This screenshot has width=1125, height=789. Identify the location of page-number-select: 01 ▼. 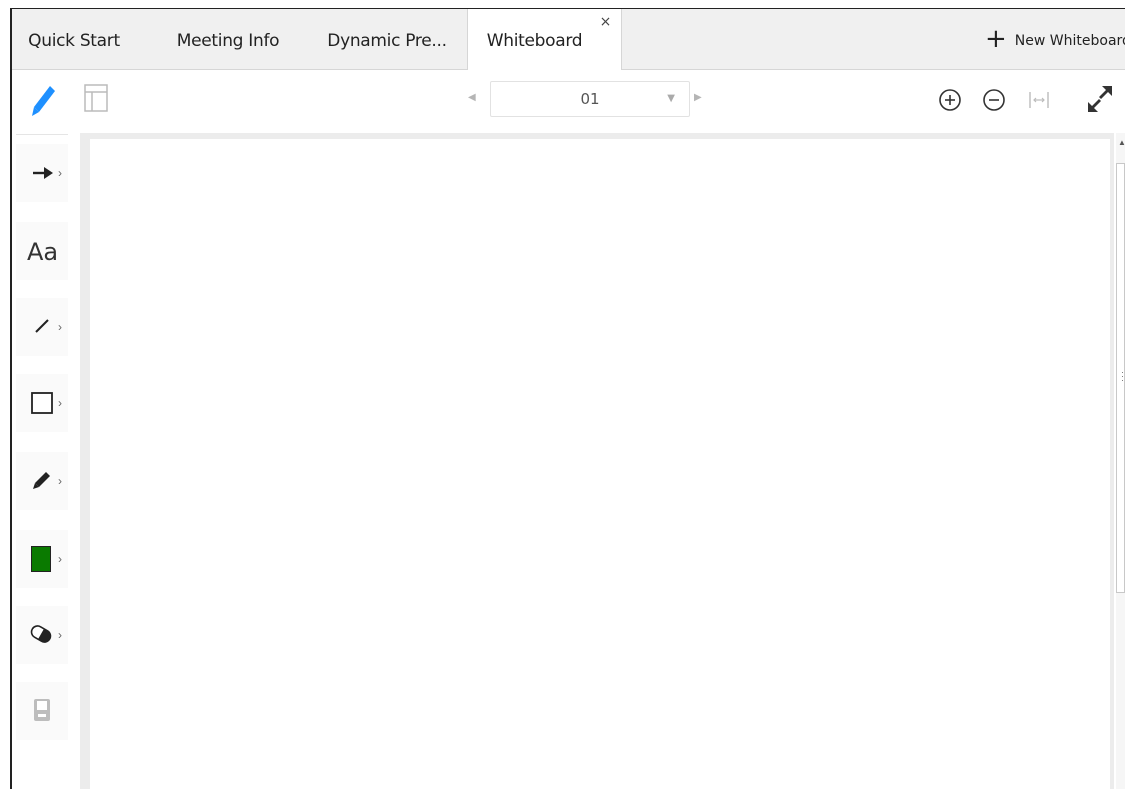
(590, 99).